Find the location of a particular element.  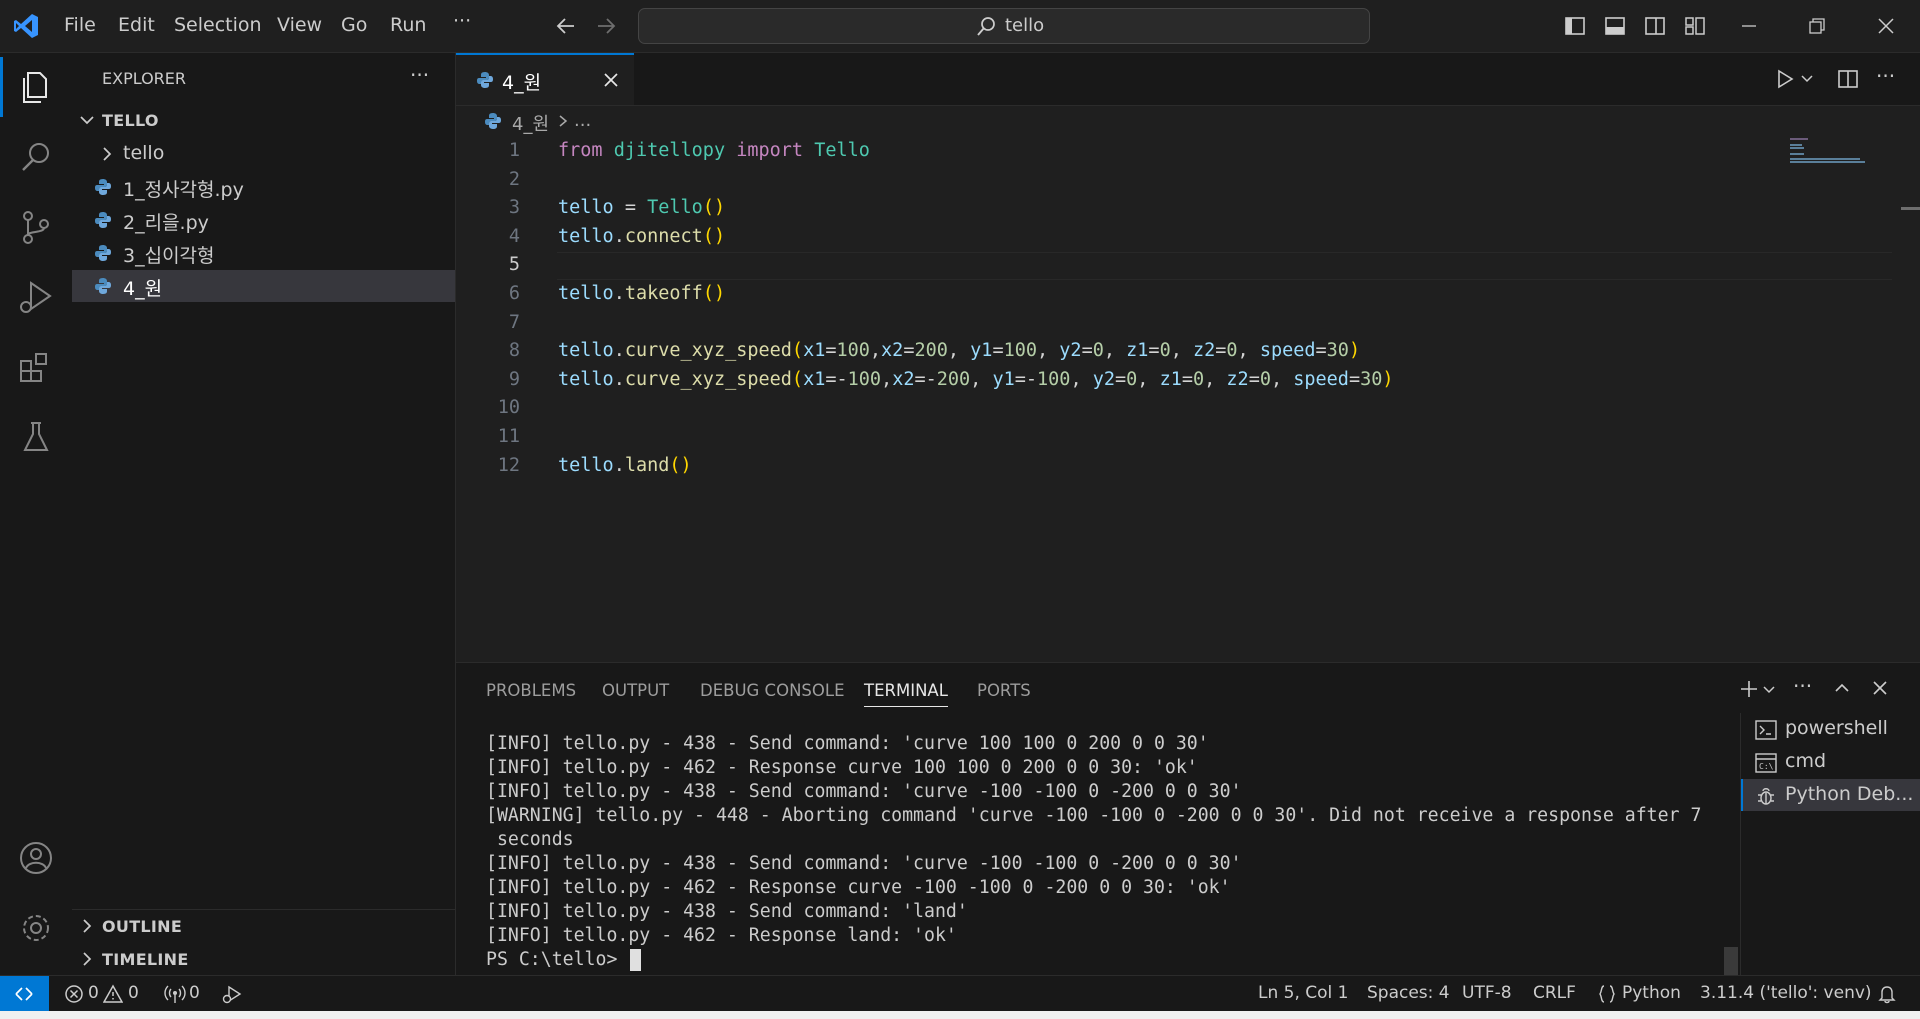

code-token: 200 is located at coordinates (931, 350).